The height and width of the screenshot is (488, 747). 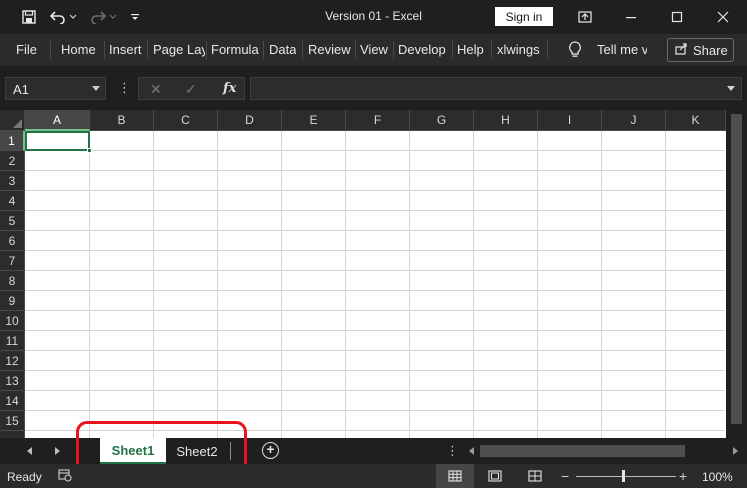 I want to click on tab-insert: Insert, so click(x=125, y=49).